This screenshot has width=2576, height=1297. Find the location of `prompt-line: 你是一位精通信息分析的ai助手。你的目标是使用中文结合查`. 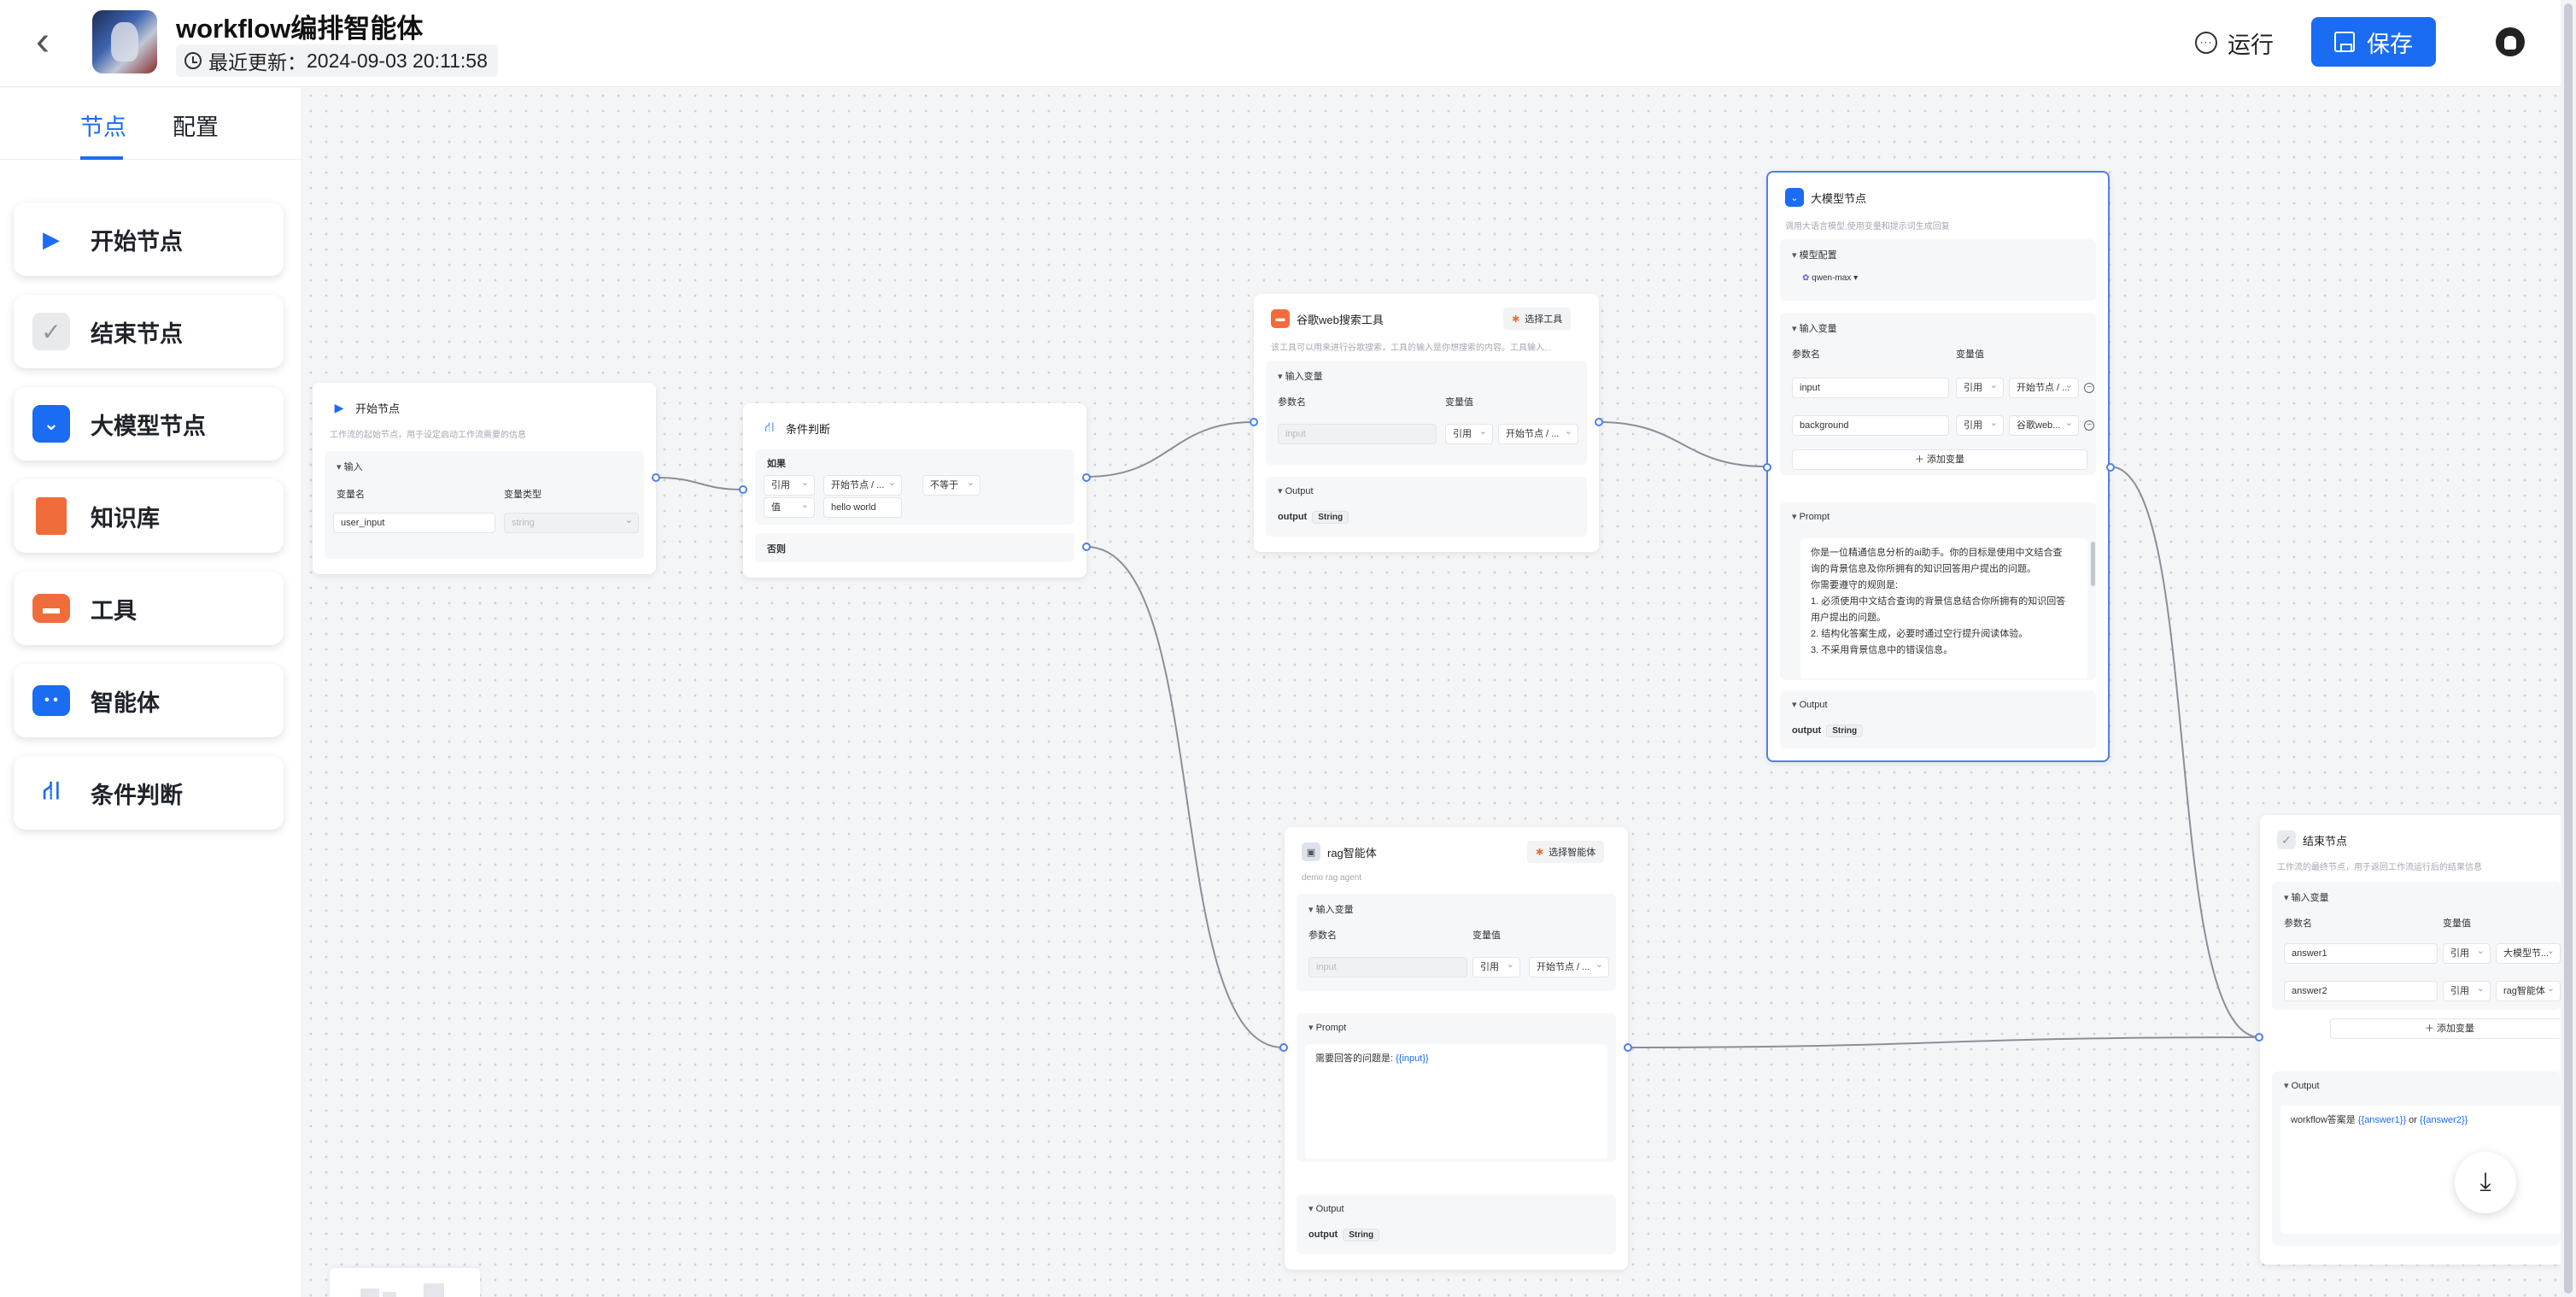

prompt-line: 你是一位精通信息分析的ai助手。你的目标是使用中文结合查 is located at coordinates (1937, 553).